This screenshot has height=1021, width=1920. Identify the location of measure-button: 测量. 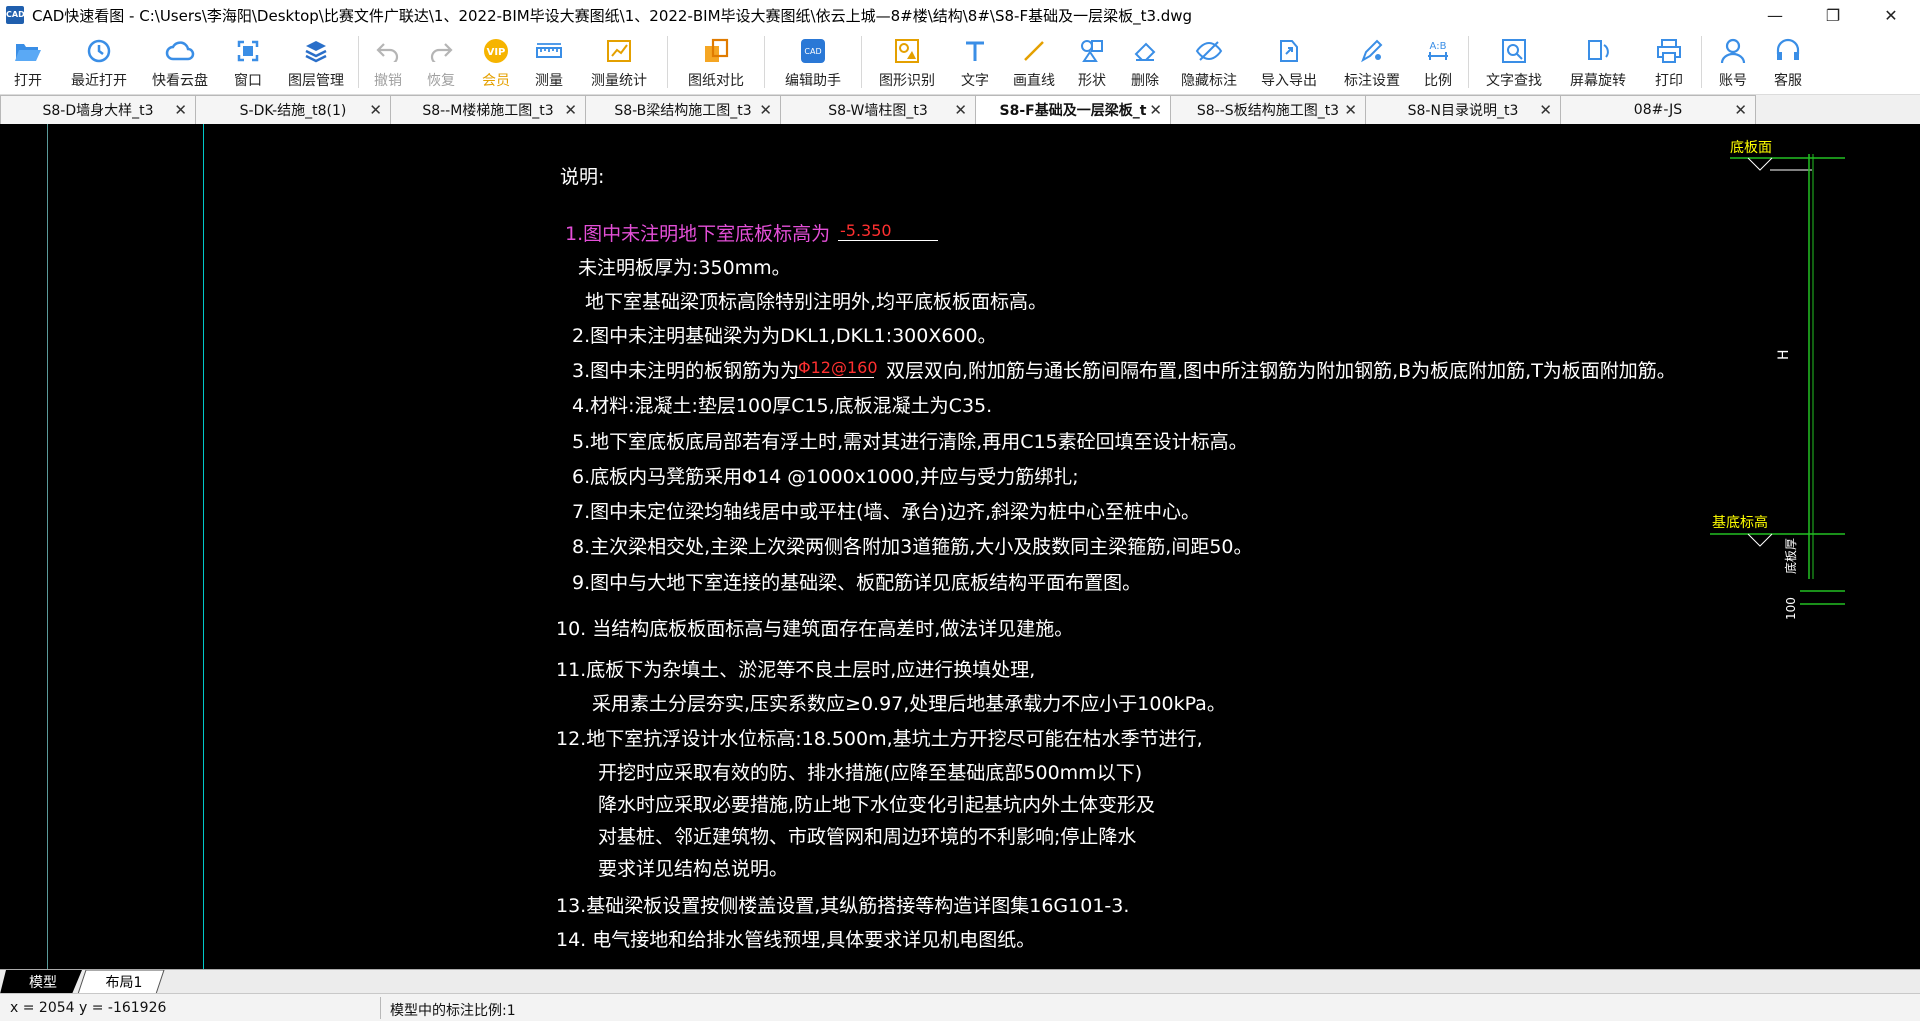
(549, 62).